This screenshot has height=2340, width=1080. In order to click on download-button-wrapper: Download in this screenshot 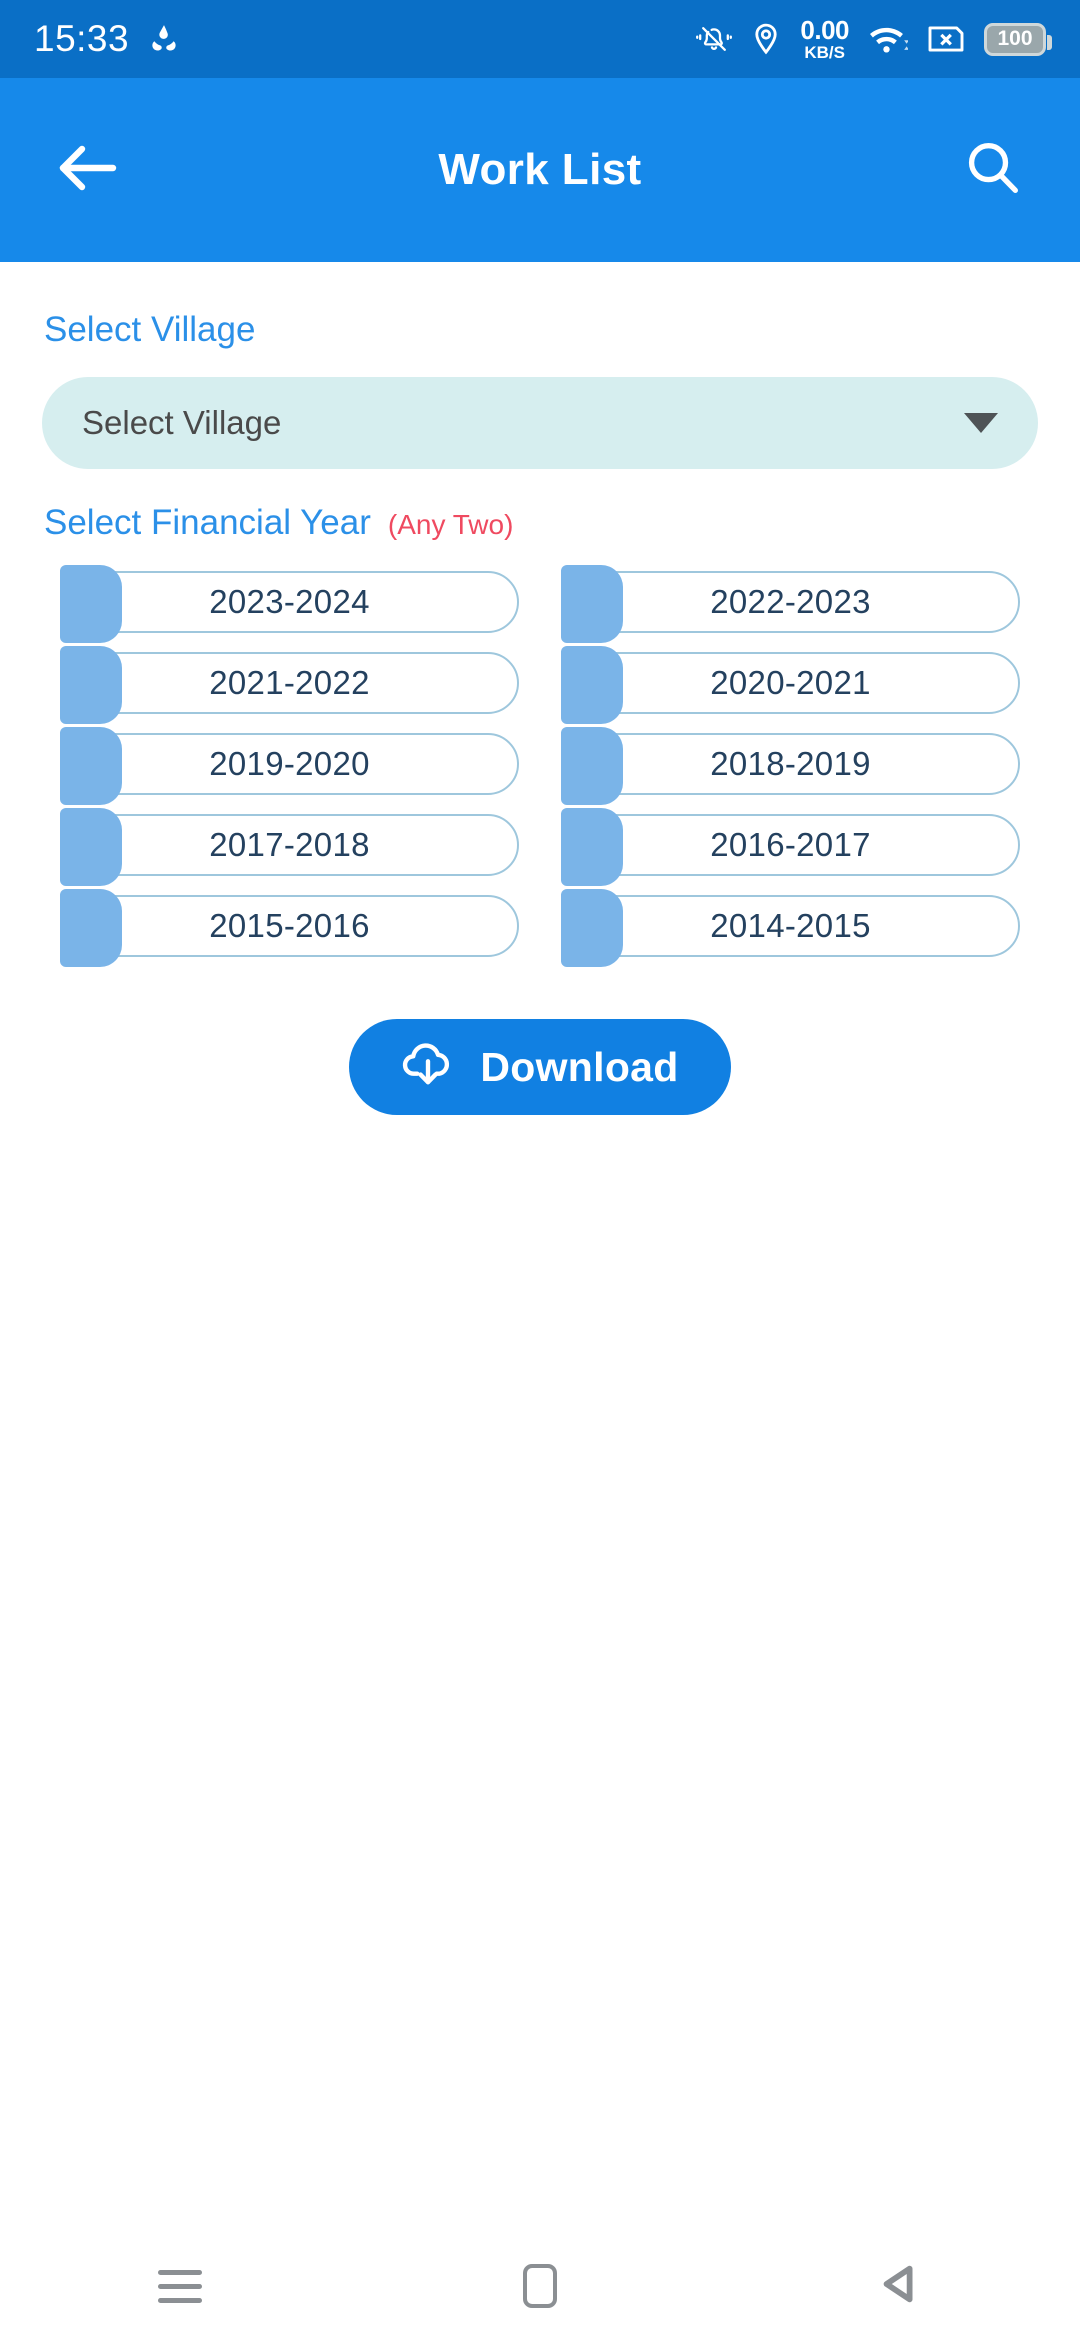, I will do `click(540, 1067)`.